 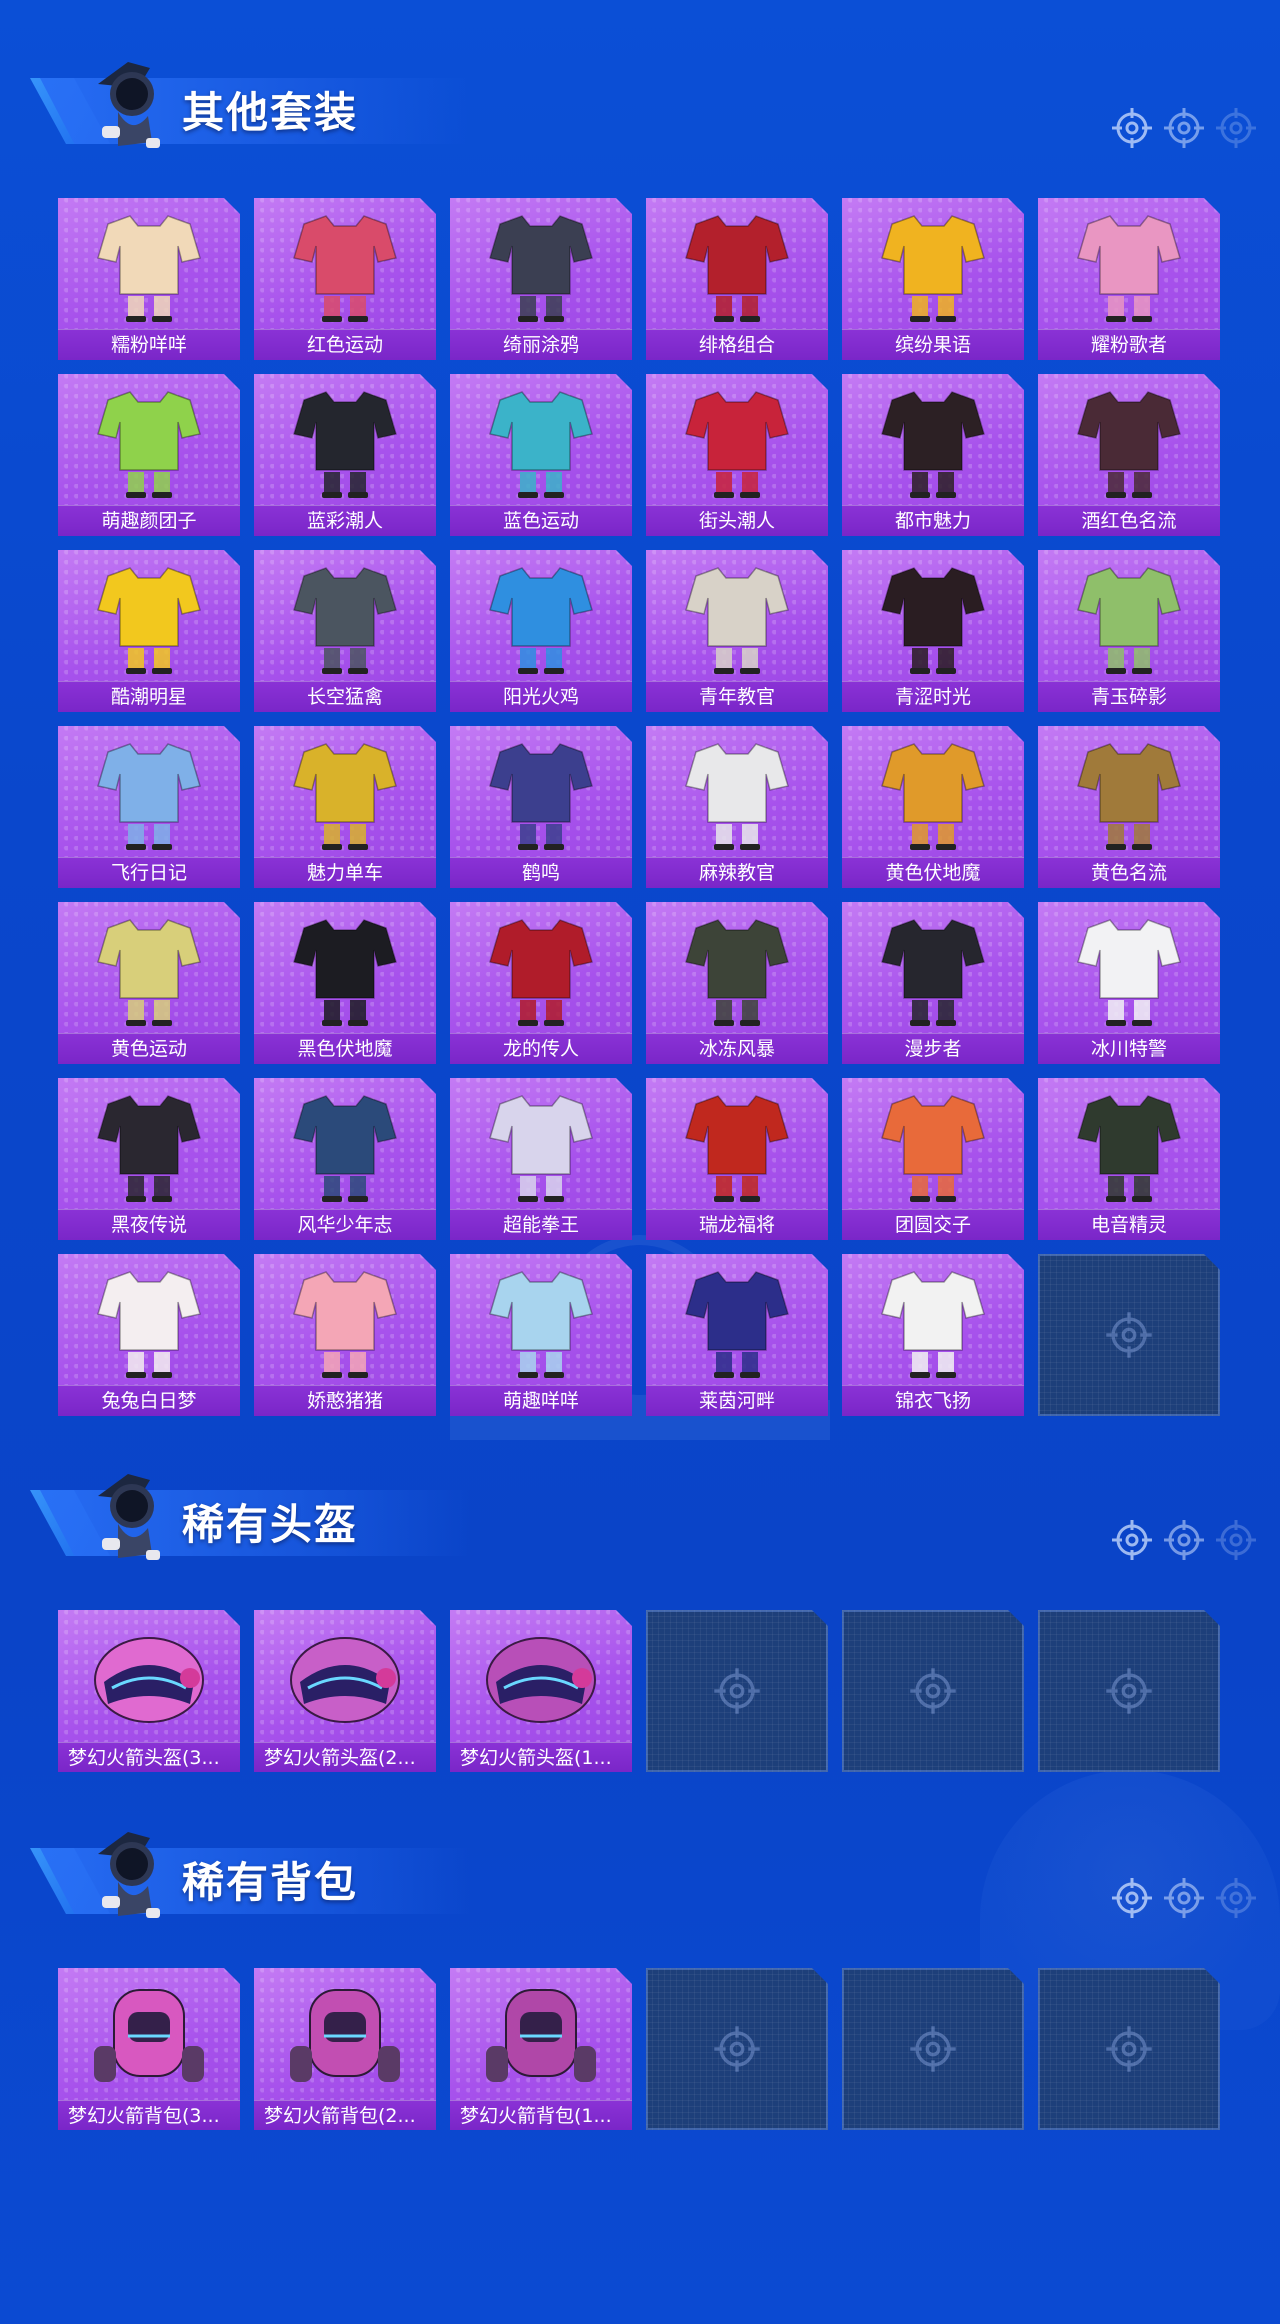 I want to click on item-card: 瑞龙福将, so click(x=737, y=1159).